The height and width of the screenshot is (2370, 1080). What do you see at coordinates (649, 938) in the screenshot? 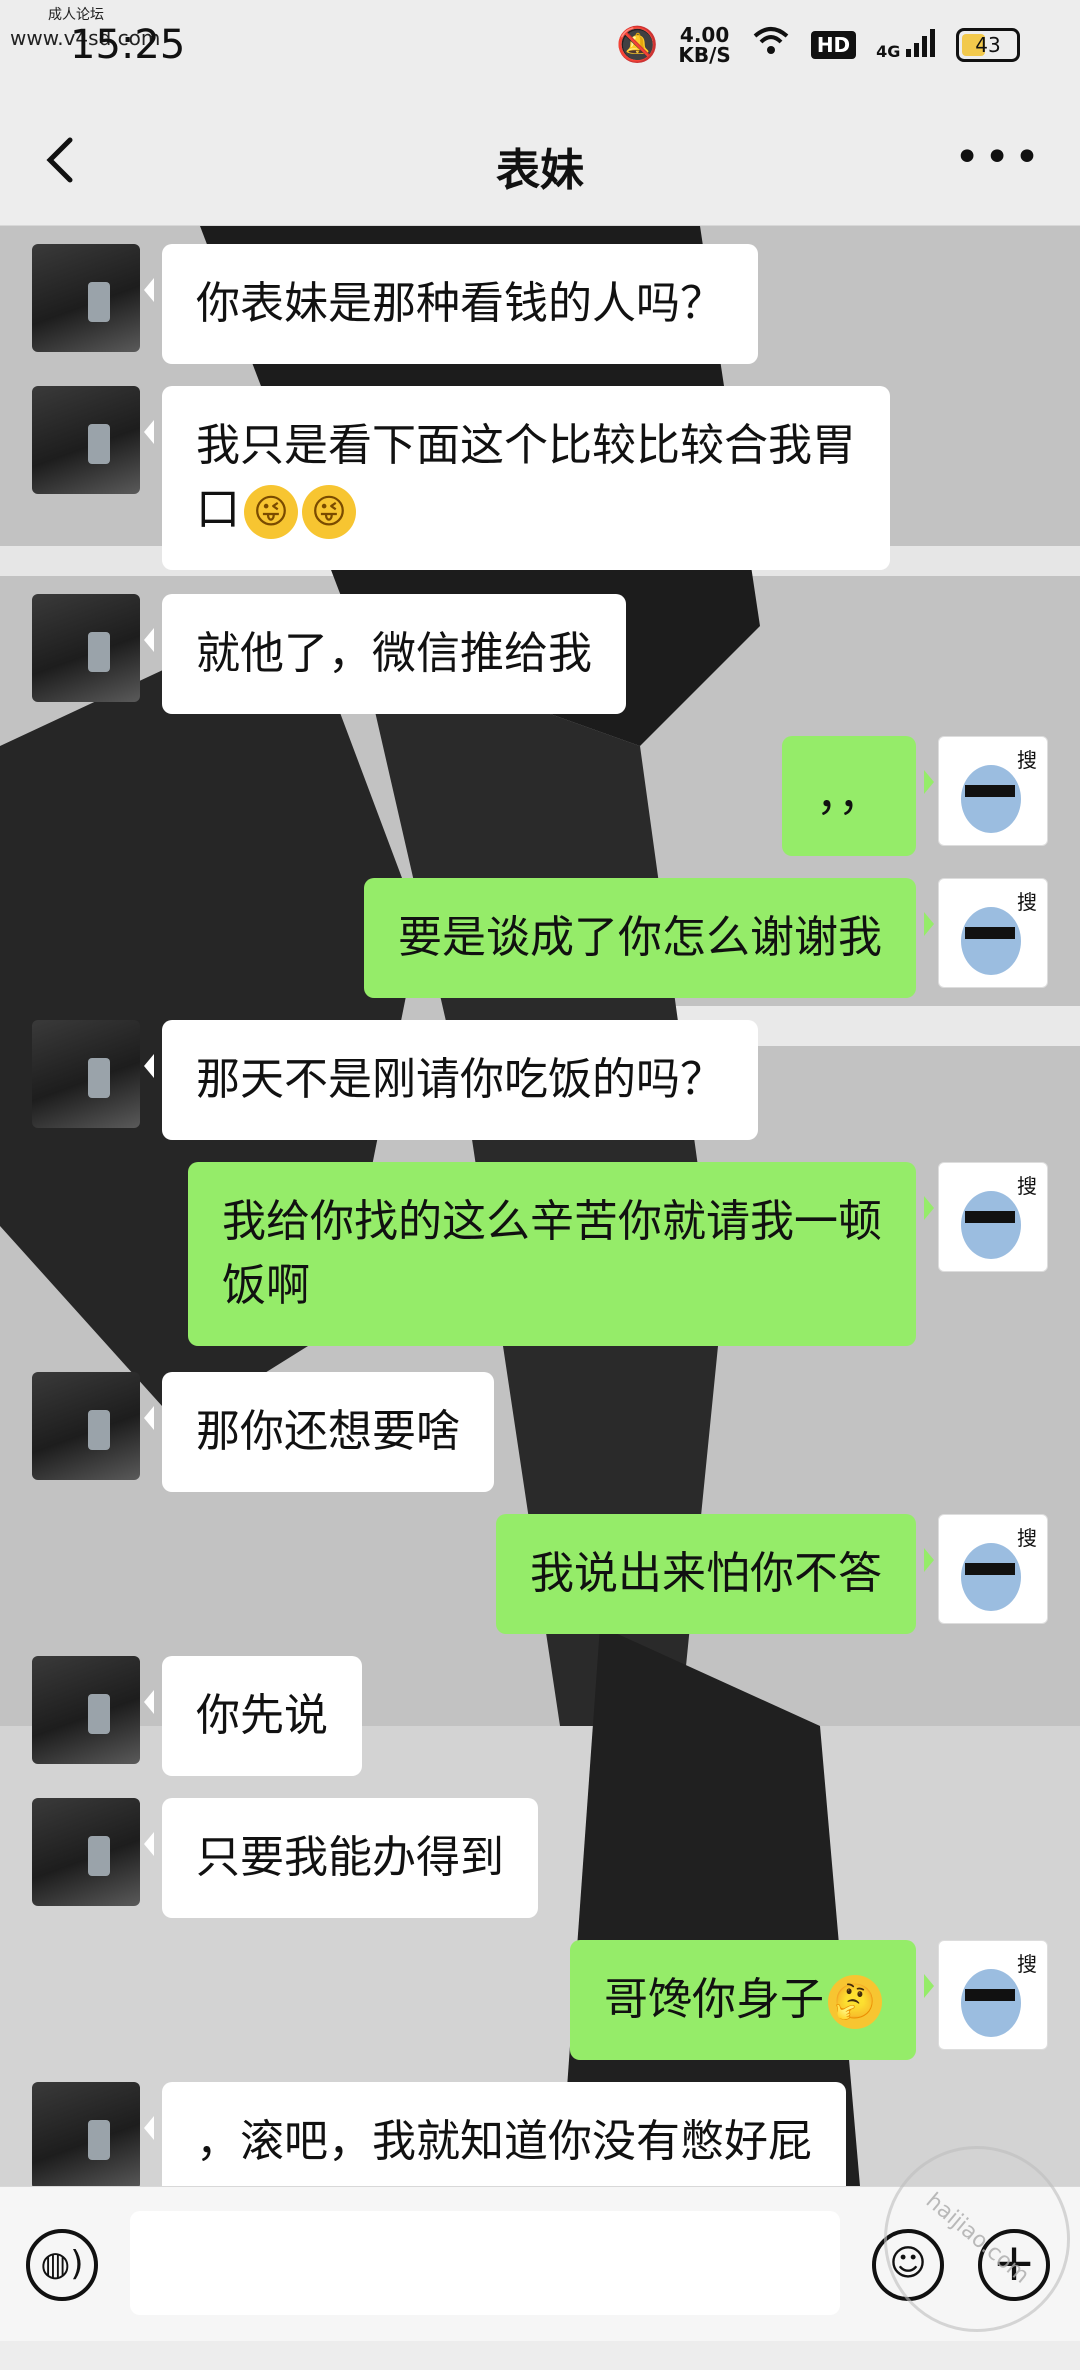
I see `message-bubble: 要是谈成了你怎么谢谢我` at bounding box center [649, 938].